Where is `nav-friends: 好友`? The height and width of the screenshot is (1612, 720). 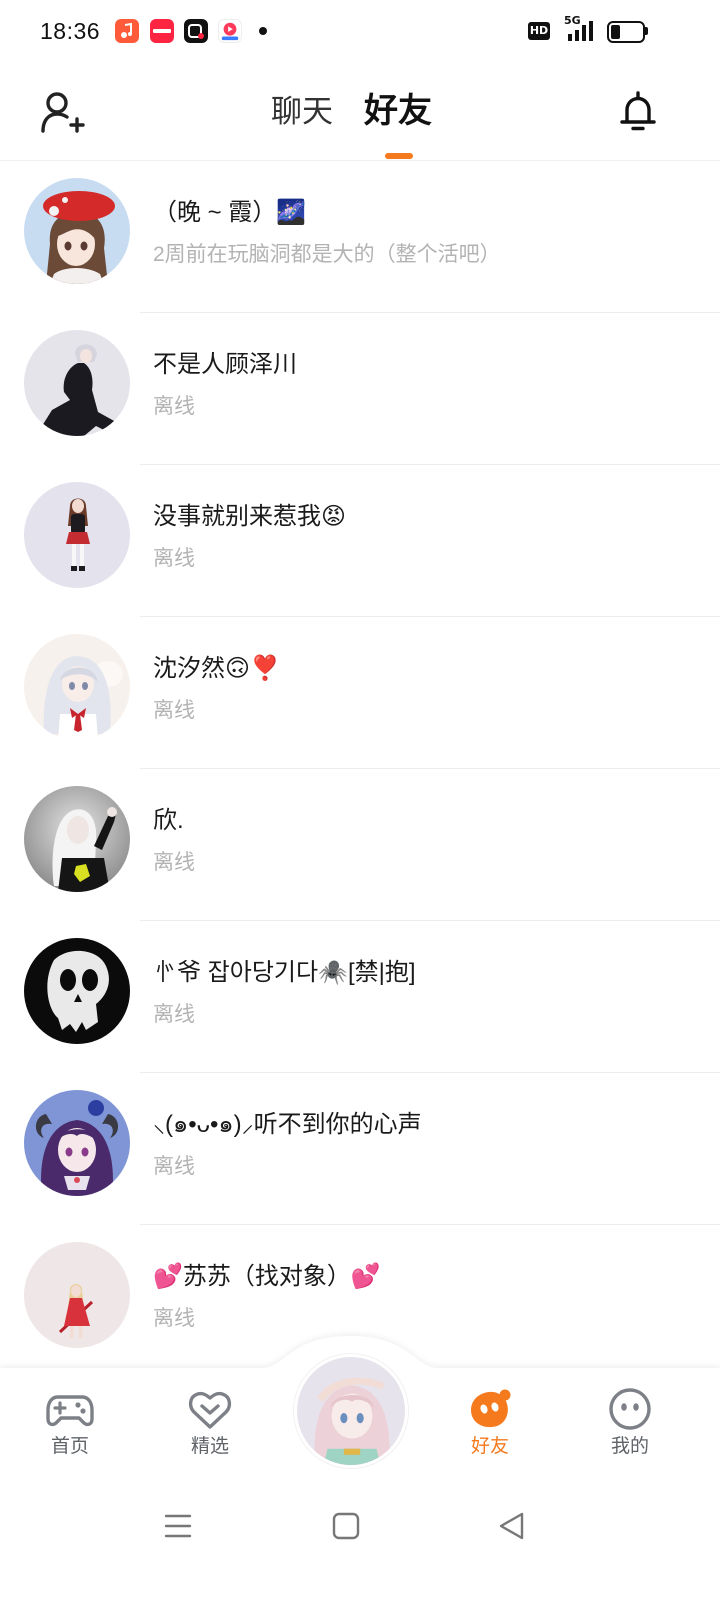
nav-friends: 好友 is located at coordinates (490, 1429).